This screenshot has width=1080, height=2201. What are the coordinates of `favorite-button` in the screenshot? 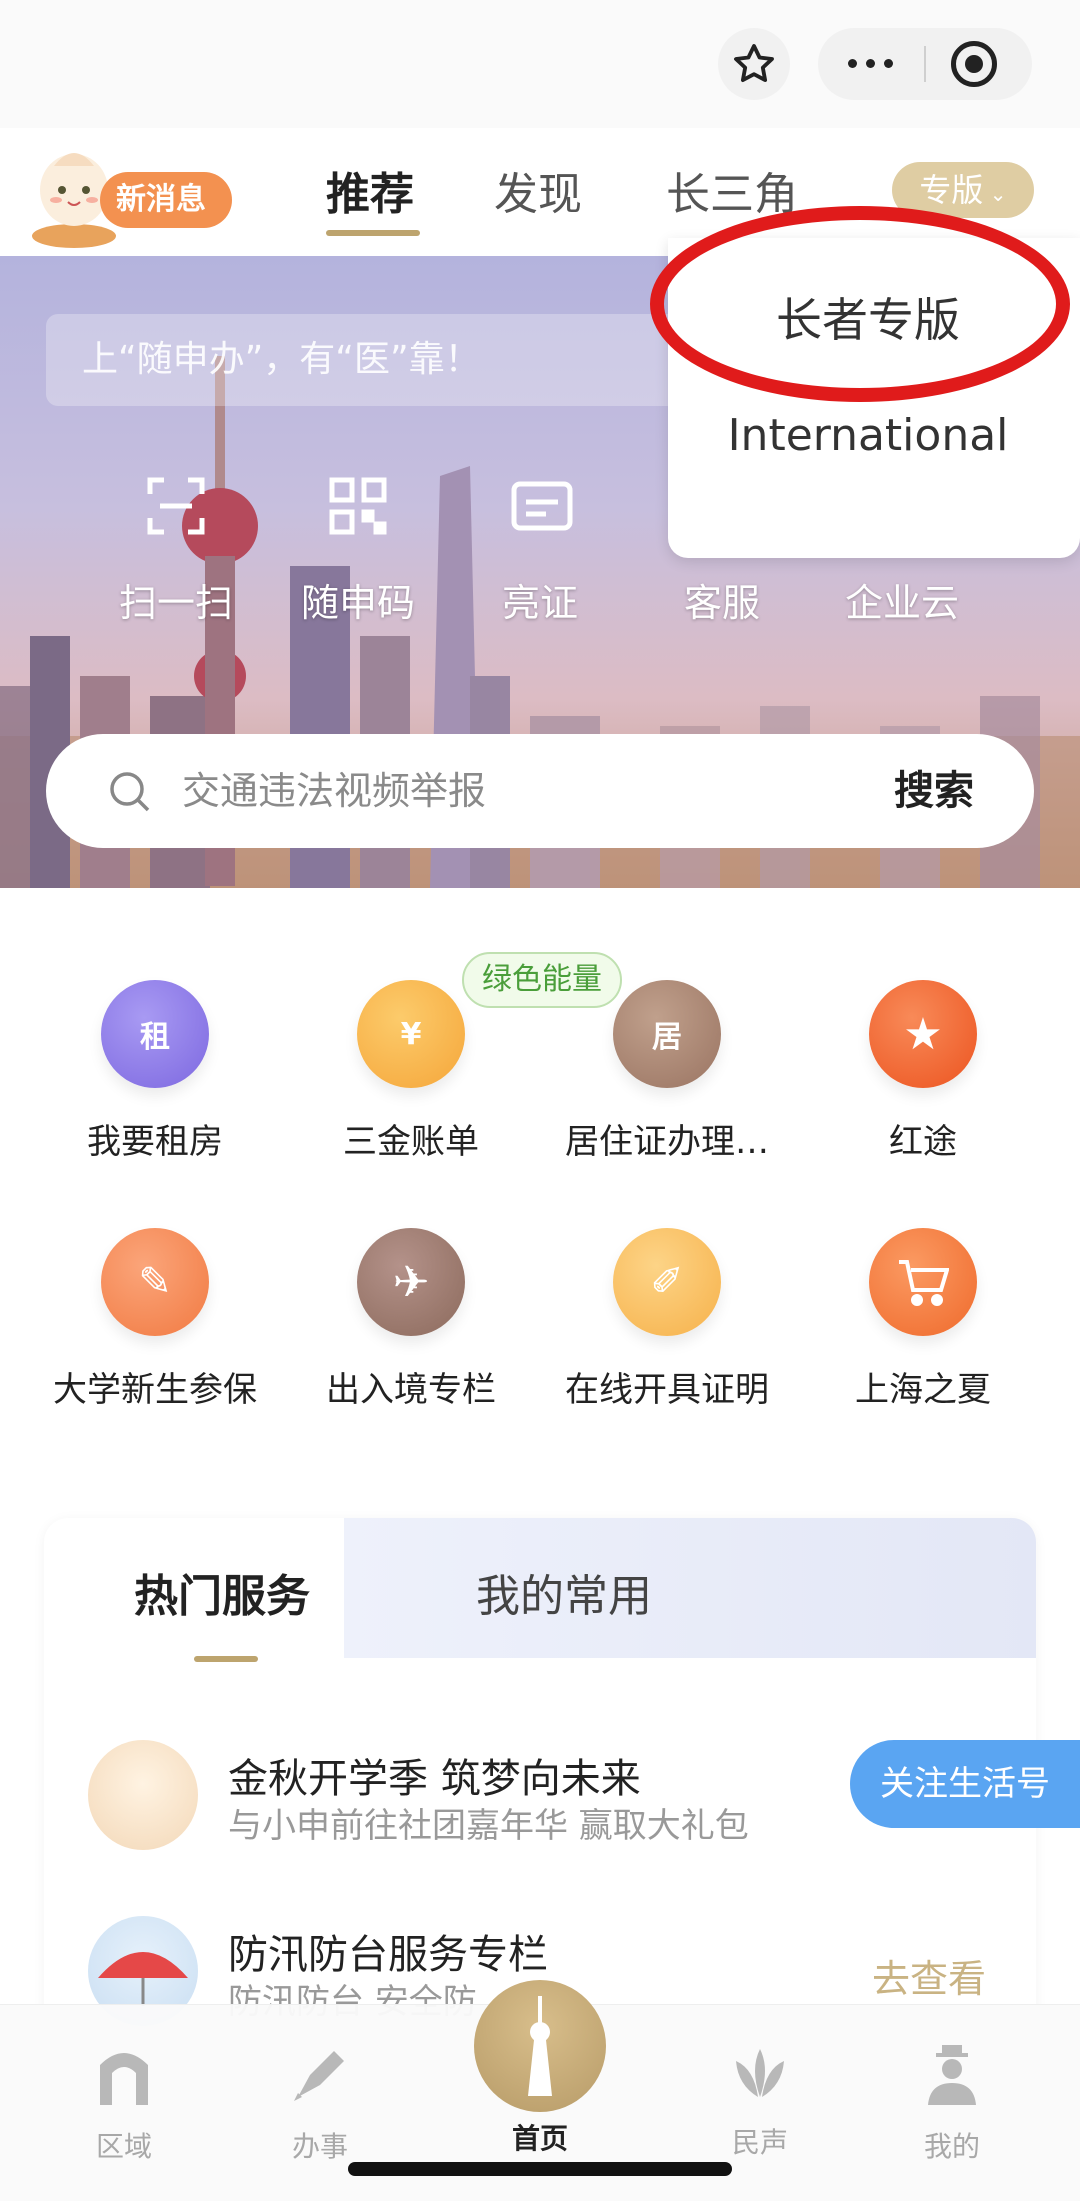 It's located at (754, 64).